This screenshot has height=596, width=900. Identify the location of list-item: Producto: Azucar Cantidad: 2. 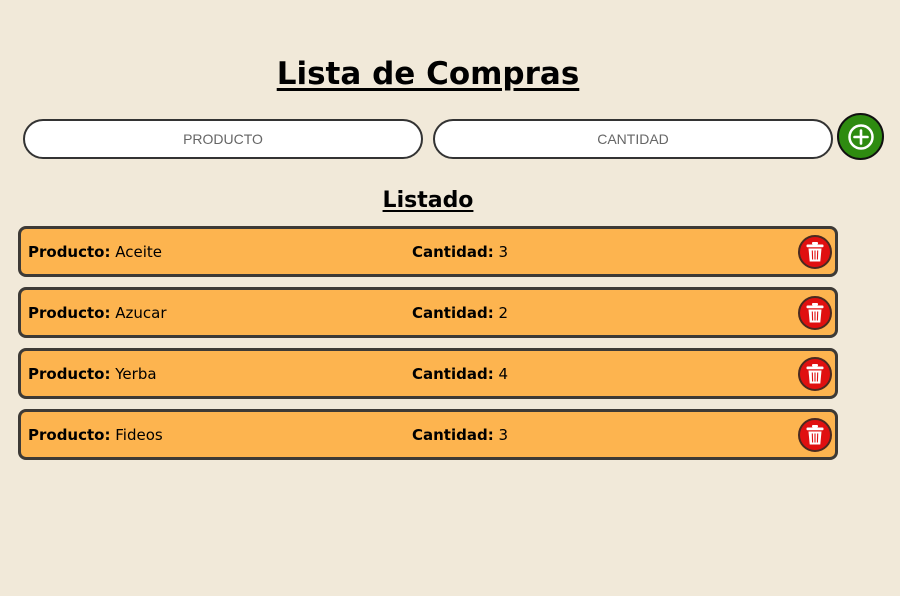
(428, 312).